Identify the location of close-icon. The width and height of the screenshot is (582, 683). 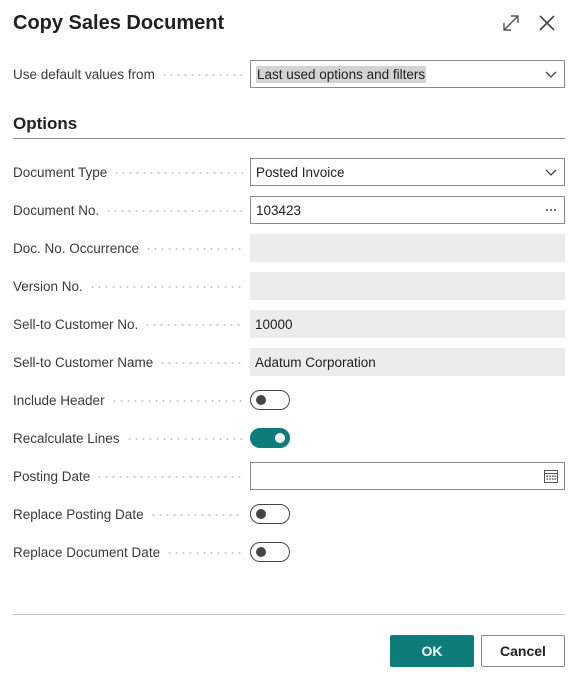
(547, 23).